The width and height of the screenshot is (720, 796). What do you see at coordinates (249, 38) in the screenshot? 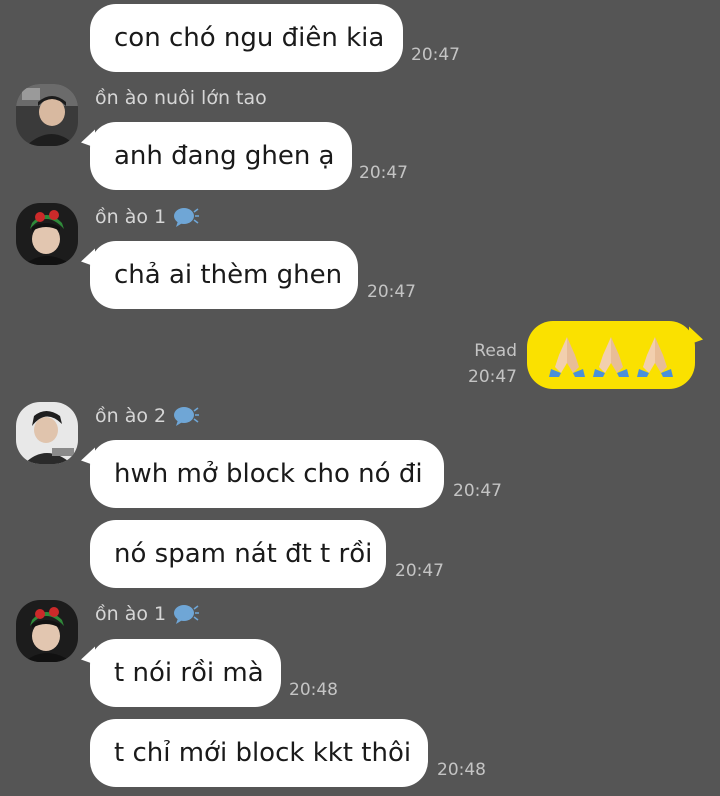
I see `message-text: con chó ngu điên kia` at bounding box center [249, 38].